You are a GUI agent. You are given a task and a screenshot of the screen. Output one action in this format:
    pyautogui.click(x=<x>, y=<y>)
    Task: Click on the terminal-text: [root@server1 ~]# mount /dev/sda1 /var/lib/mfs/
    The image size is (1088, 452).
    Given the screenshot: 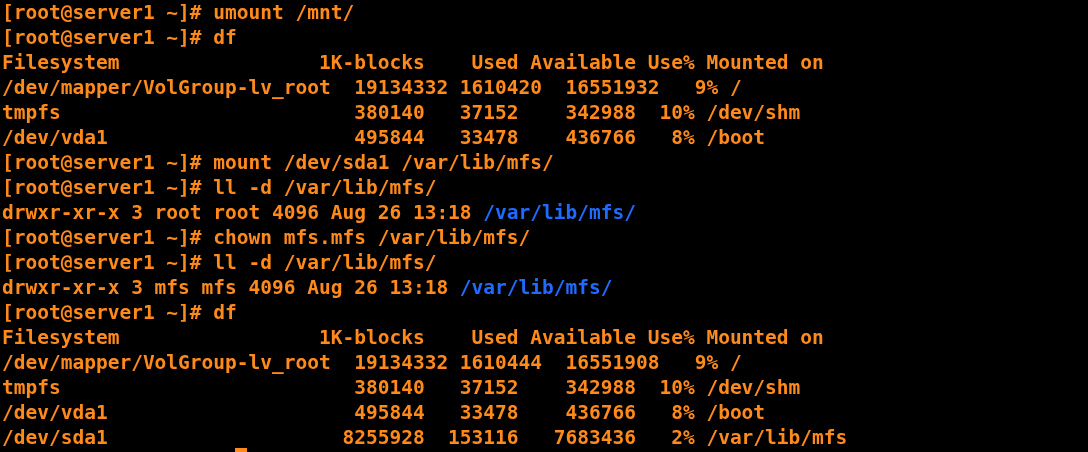 What is the action you would take?
    pyautogui.click(x=278, y=162)
    